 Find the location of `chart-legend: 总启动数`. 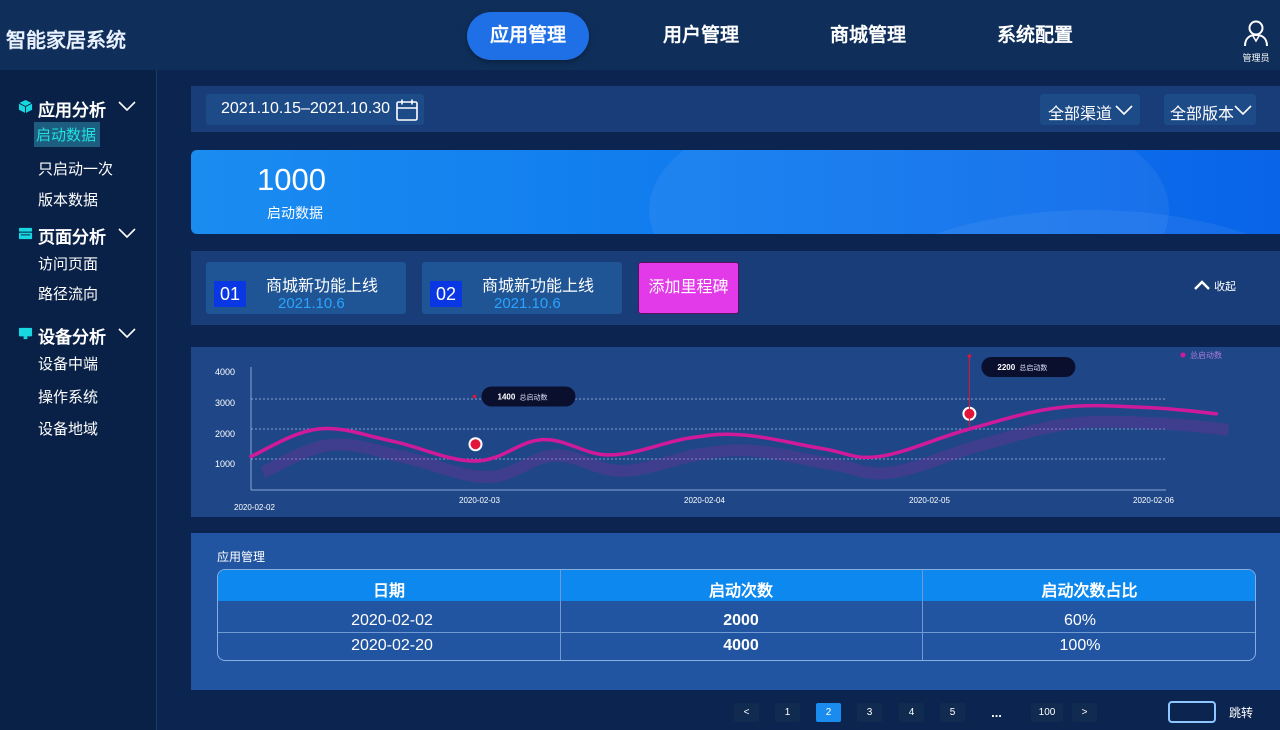

chart-legend: 总启动数 is located at coordinates (1201, 355).